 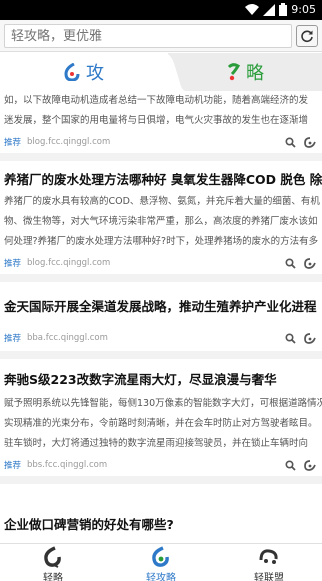 I want to click on article-title: 养猪厂的废水处理方法哪种好 臭氧发生器降COD 脱色 除, so click(x=163, y=174).